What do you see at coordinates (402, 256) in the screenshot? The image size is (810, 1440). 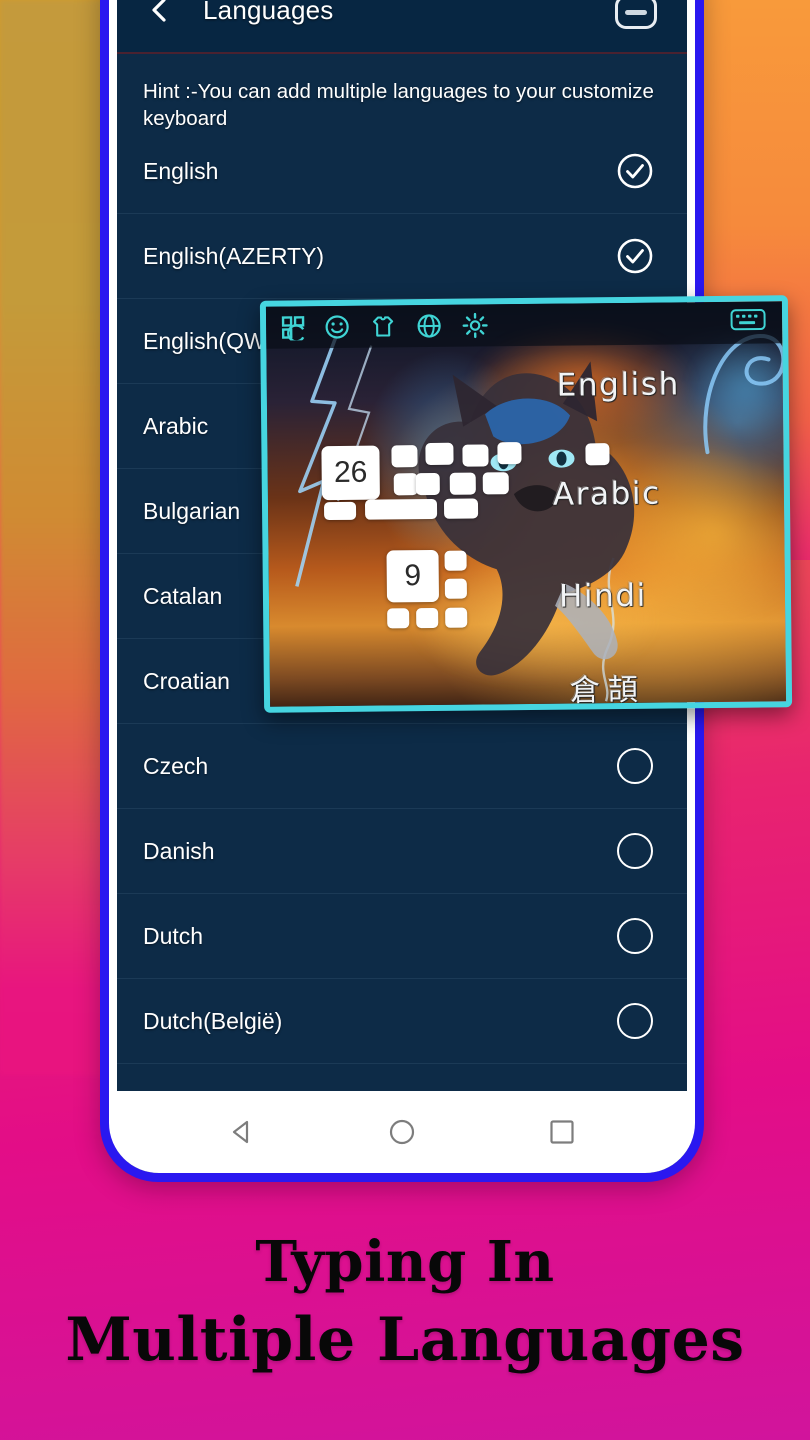 I see `language-row: English(AZERTY)` at bounding box center [402, 256].